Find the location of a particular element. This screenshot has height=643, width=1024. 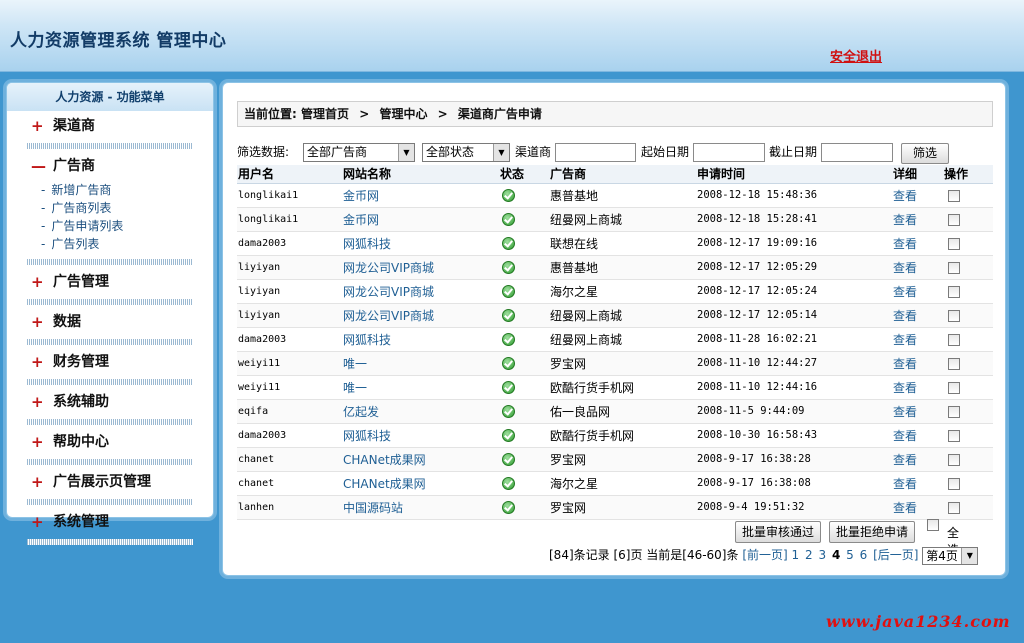

table-row: weiyi11 唯一 欧酷行货手机网 2008-11-10 12:44:16 查看 is located at coordinates (615, 387).